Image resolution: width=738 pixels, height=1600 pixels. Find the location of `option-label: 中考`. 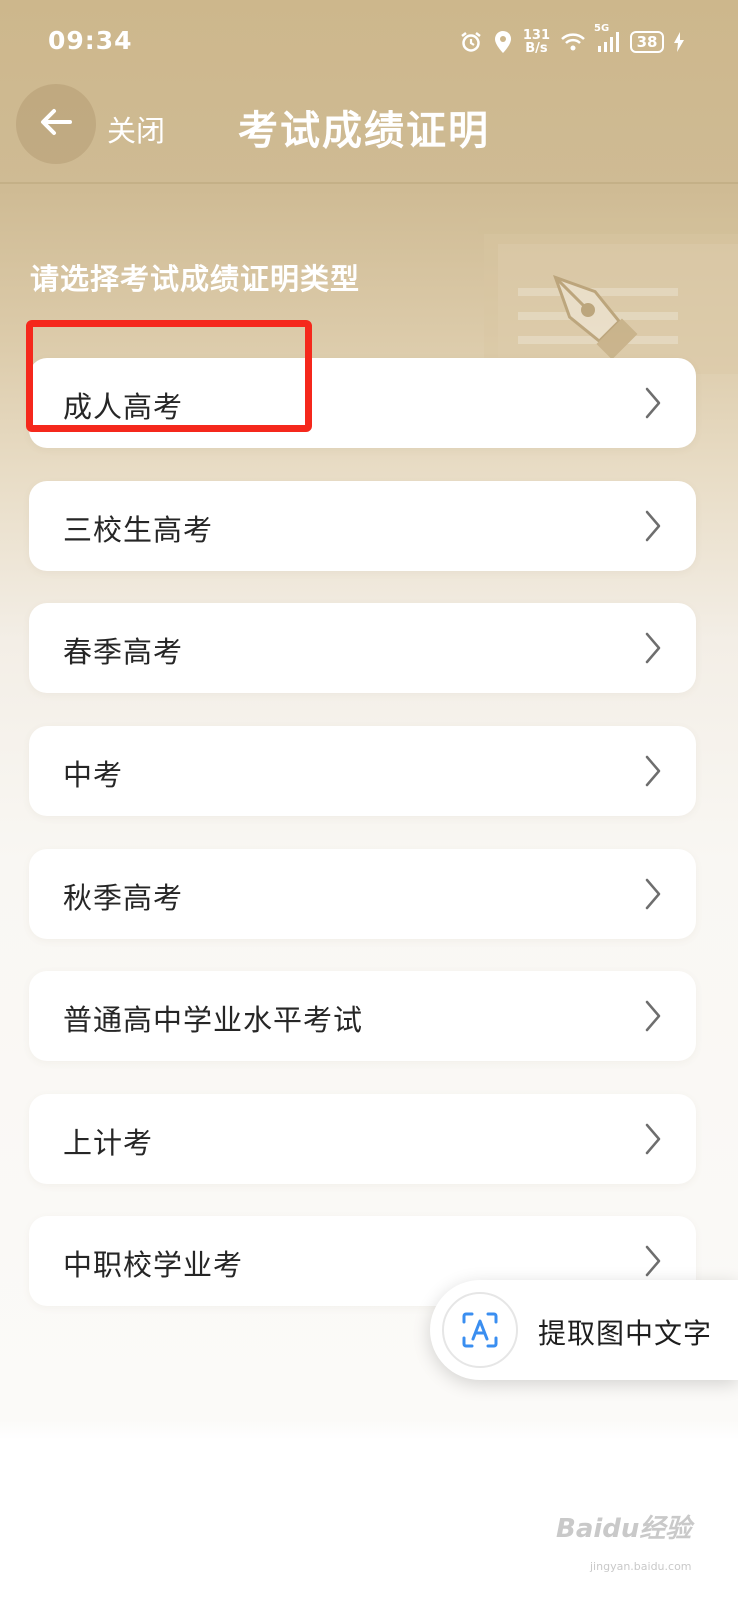

option-label: 中考 is located at coordinates (93, 775).